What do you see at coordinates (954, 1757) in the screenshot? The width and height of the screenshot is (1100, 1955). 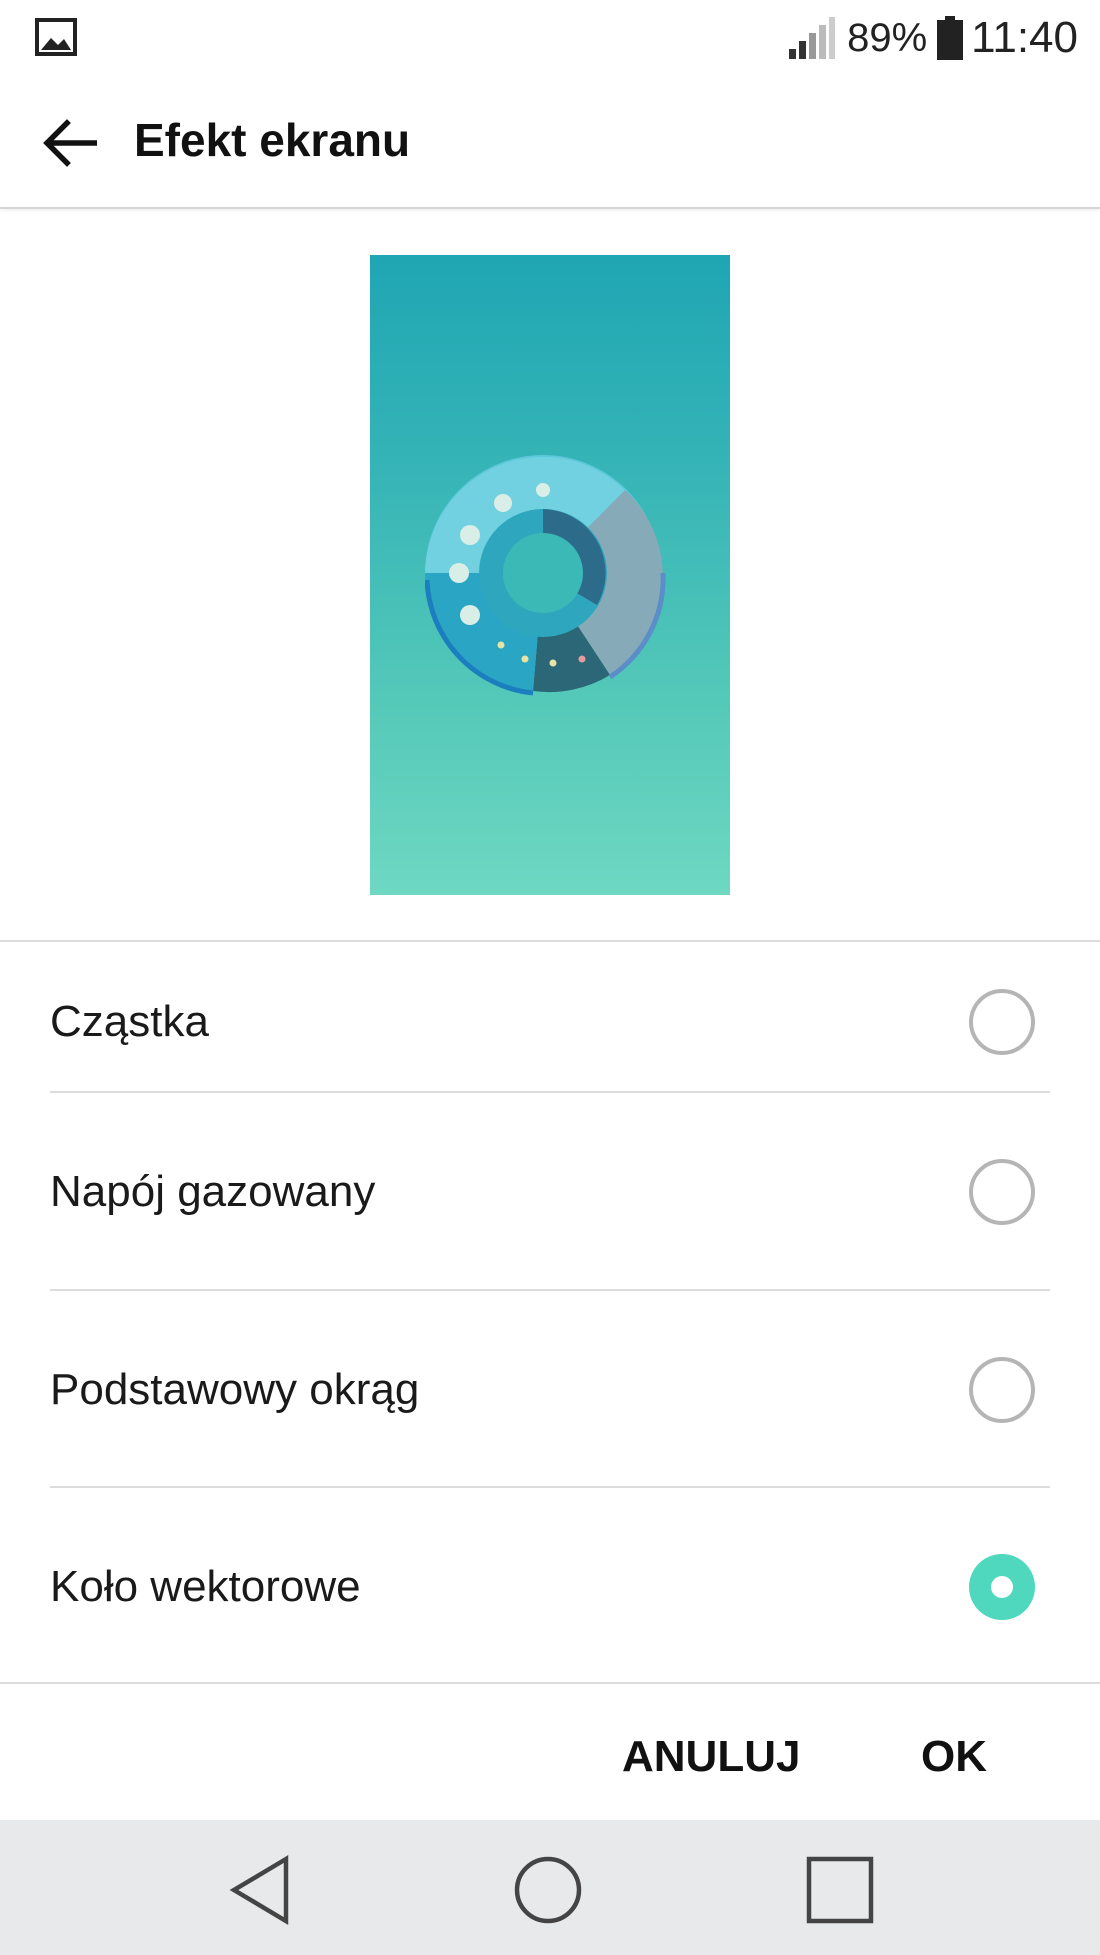 I see `ok-button: OK` at bounding box center [954, 1757].